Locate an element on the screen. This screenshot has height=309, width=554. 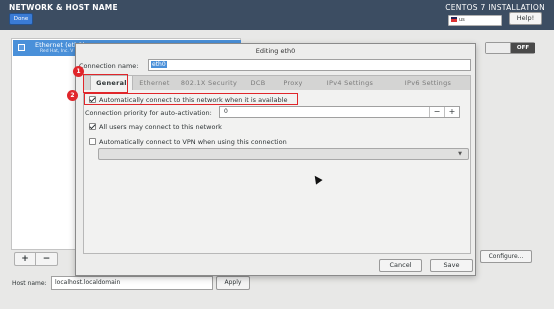
remove-device-button: − is located at coordinates (46, 259).